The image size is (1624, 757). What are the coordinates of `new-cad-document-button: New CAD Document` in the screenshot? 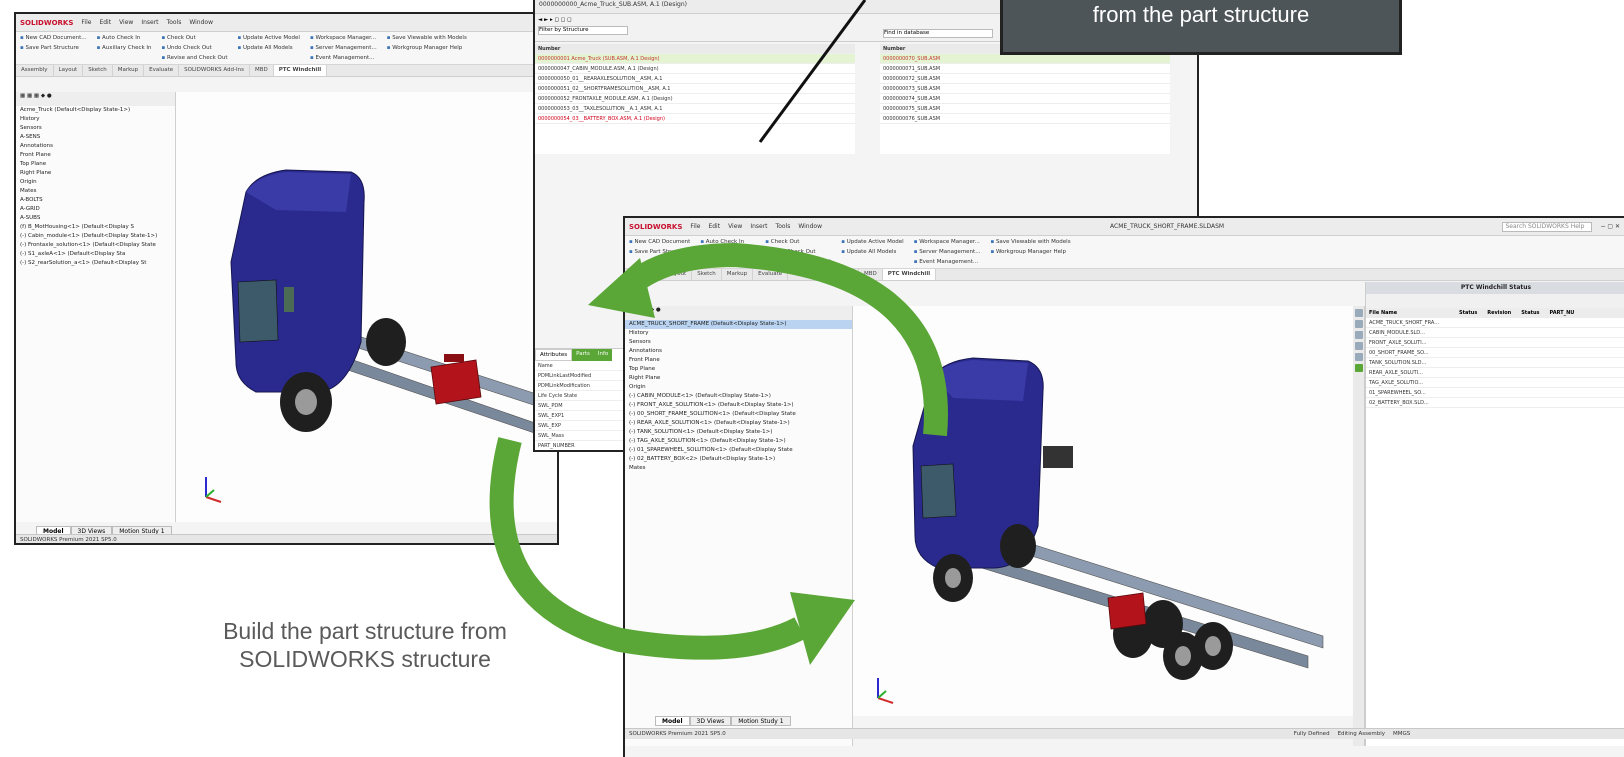 It's located at (659, 242).